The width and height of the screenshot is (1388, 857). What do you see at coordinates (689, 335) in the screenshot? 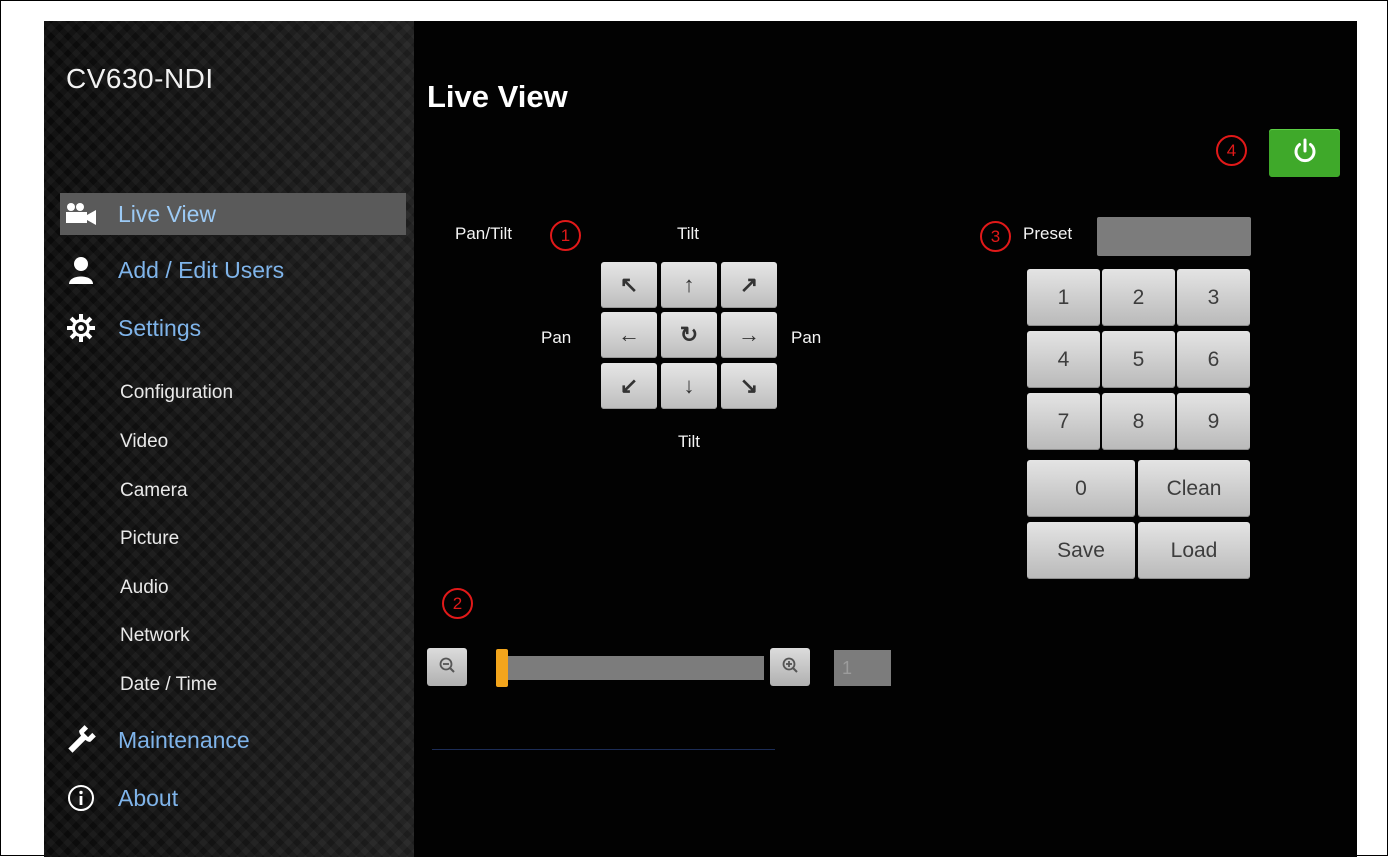
I see `ptz-home-button: ↻` at bounding box center [689, 335].